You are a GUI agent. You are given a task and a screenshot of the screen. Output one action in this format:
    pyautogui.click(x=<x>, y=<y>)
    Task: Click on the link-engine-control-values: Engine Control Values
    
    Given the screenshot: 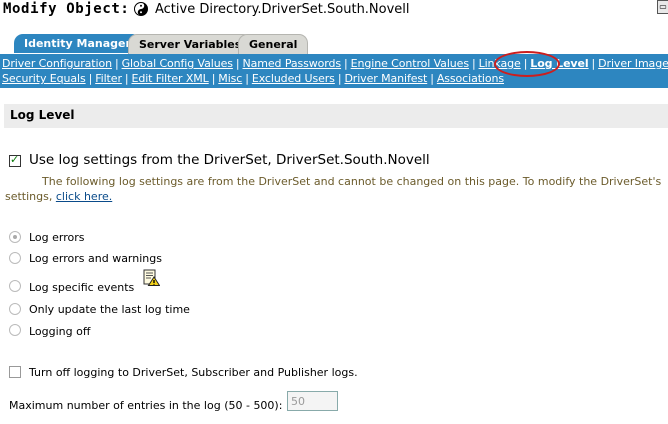 What is the action you would take?
    pyautogui.click(x=410, y=63)
    